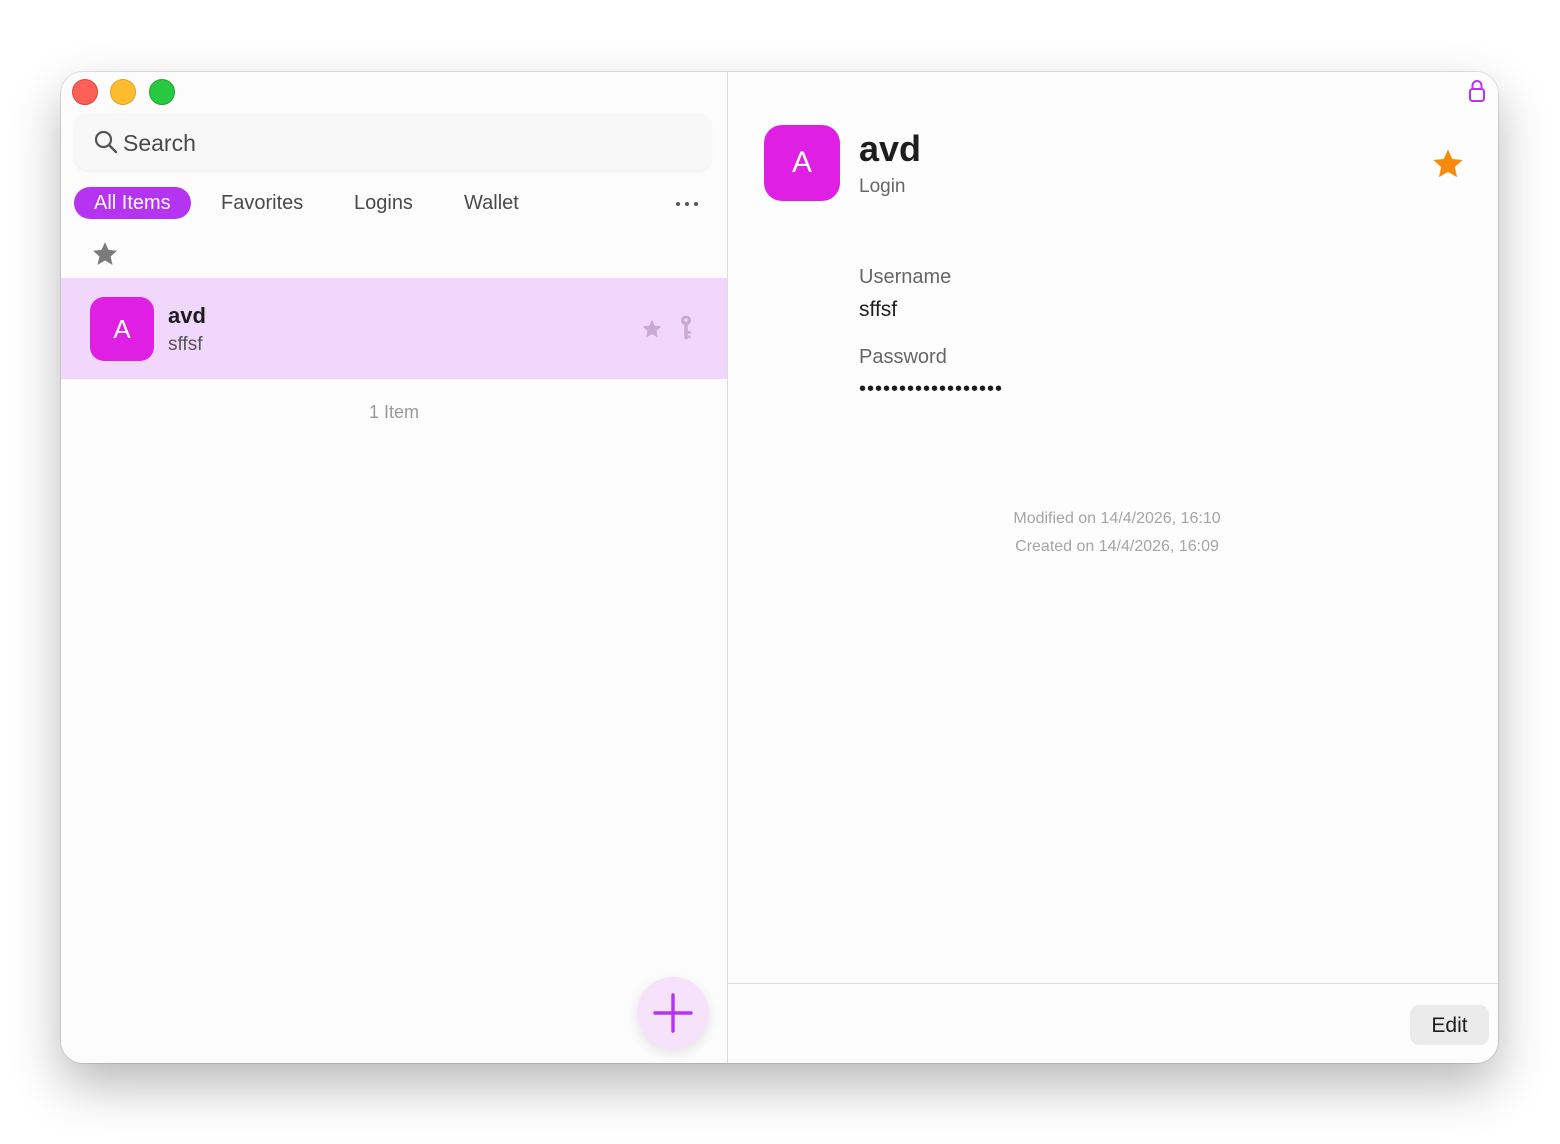  Describe the element at coordinates (903, 357) in the screenshot. I see `password-label: Password` at that location.